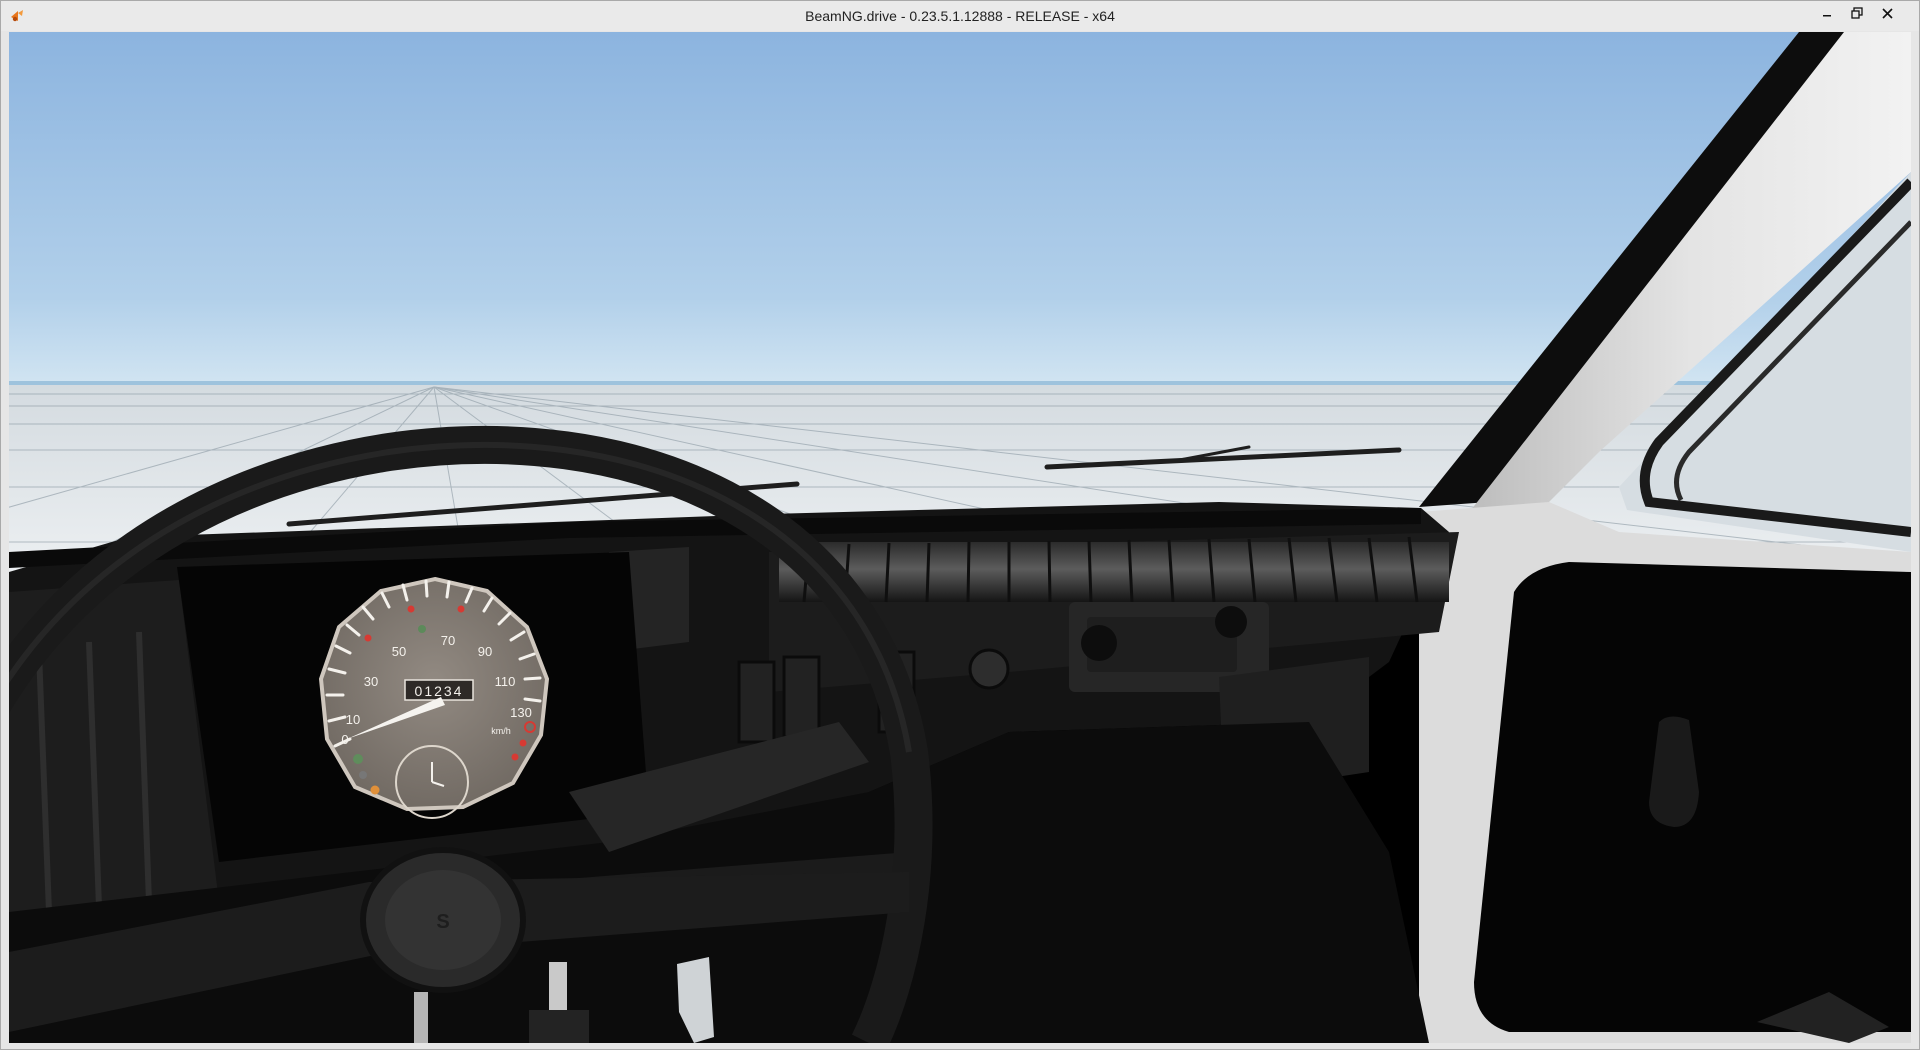 The width and height of the screenshot is (1920, 1050). What do you see at coordinates (363, 775) in the screenshot?
I see `indicator-grey` at bounding box center [363, 775].